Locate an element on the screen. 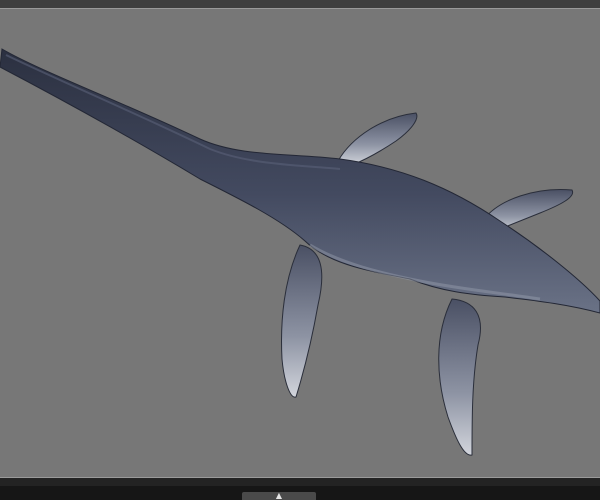  chevron-up-icon: ▲ is located at coordinates (279, 495).